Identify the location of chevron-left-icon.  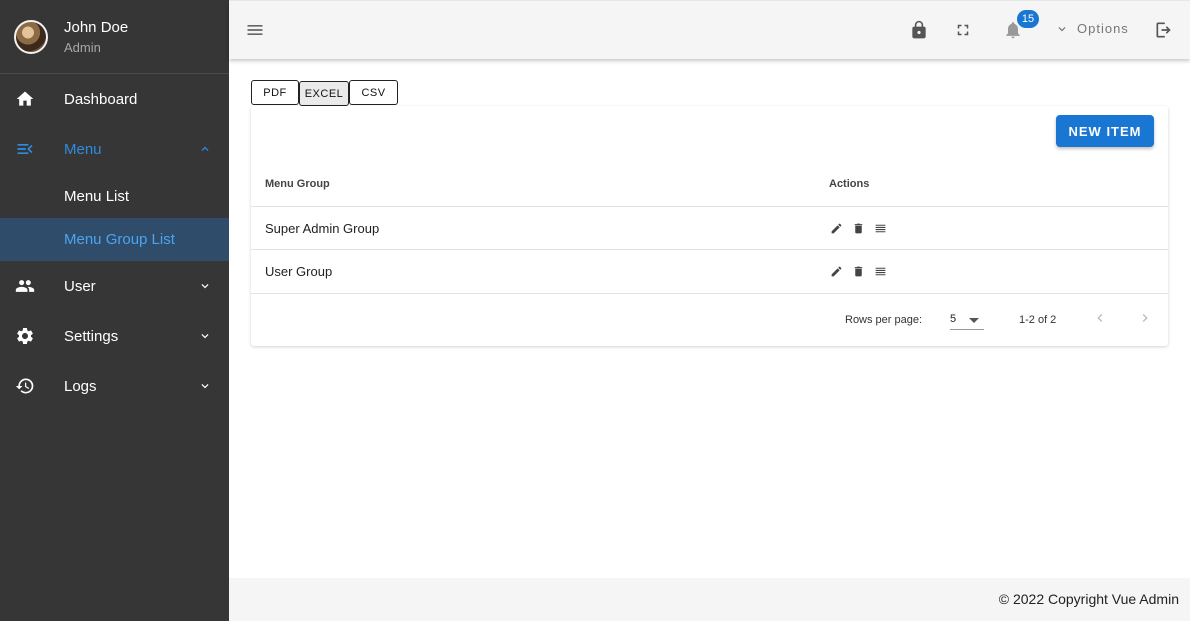
(1100, 318).